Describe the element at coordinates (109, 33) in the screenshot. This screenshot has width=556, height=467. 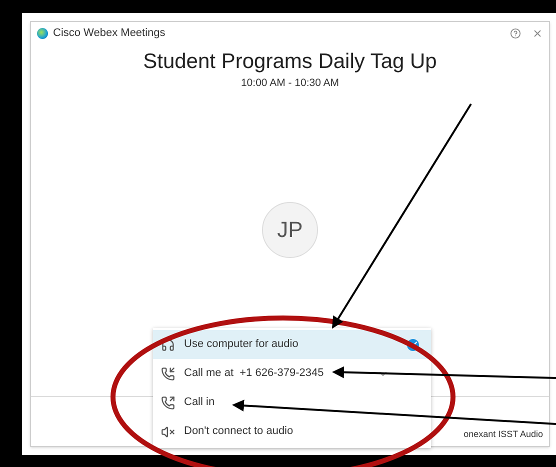
I see `window-title: Cisco Webex Meetings` at that location.